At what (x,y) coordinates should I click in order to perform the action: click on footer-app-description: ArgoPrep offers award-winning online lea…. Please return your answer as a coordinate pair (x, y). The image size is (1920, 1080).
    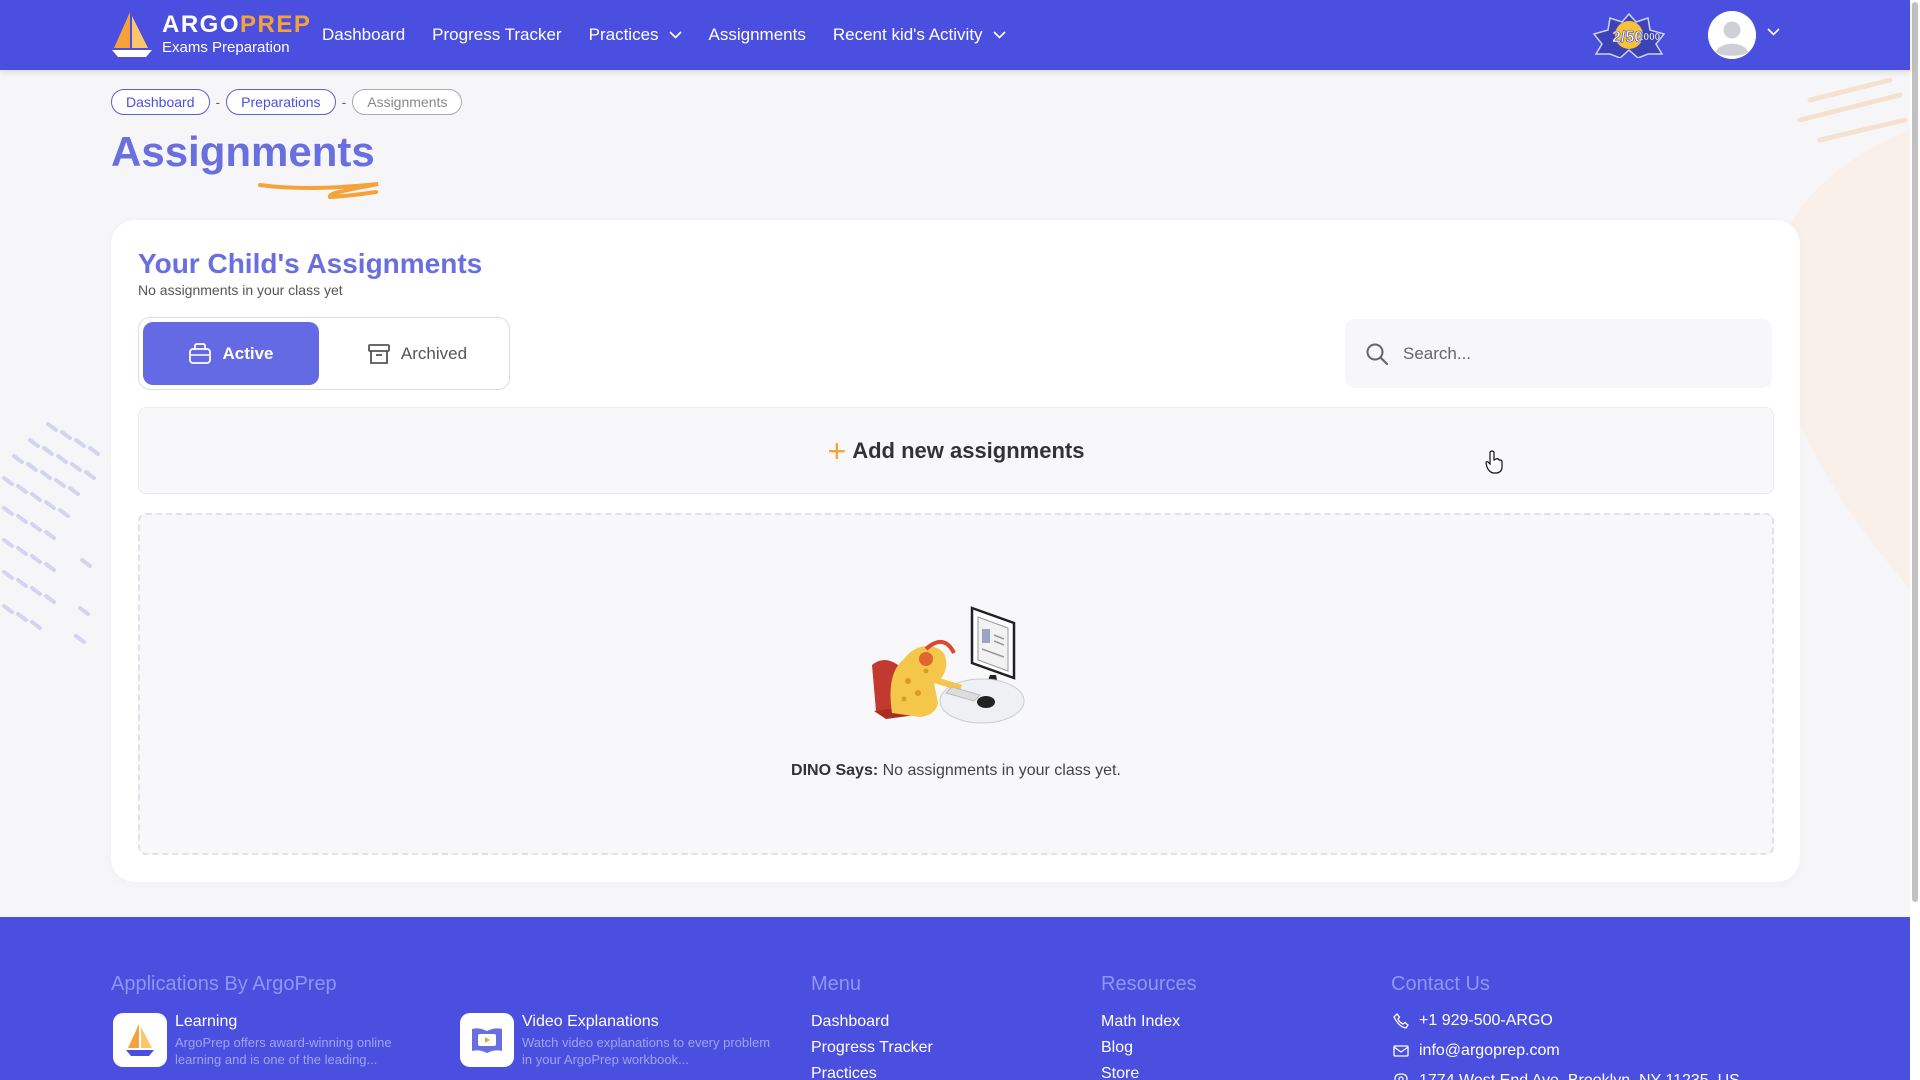
    Looking at the image, I should click on (283, 1051).